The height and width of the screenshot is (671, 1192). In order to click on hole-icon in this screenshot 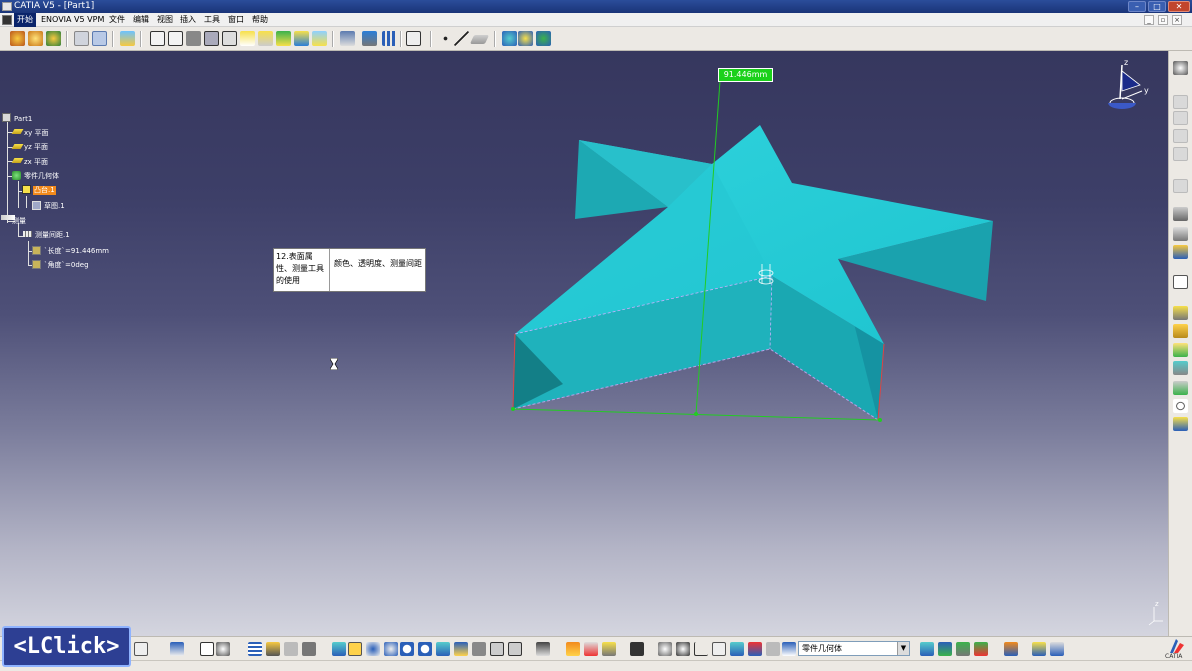, I will do `click(1180, 136)`.